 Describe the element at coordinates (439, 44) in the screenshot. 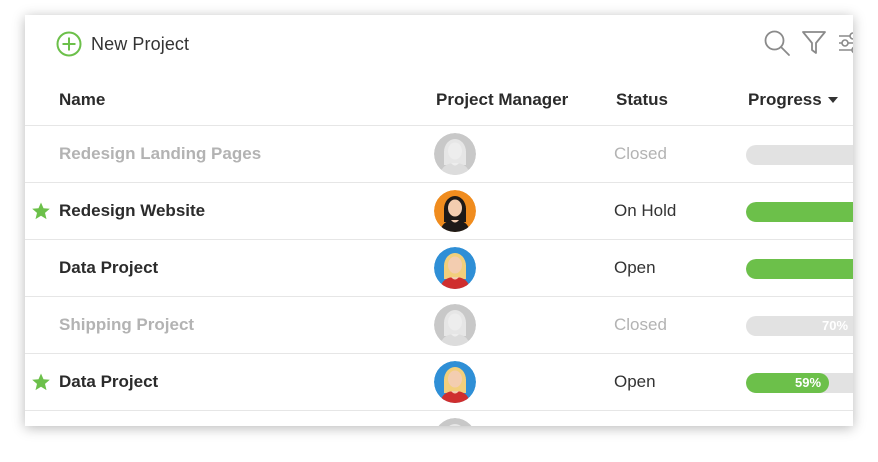

I see `toolbar: New Project` at that location.